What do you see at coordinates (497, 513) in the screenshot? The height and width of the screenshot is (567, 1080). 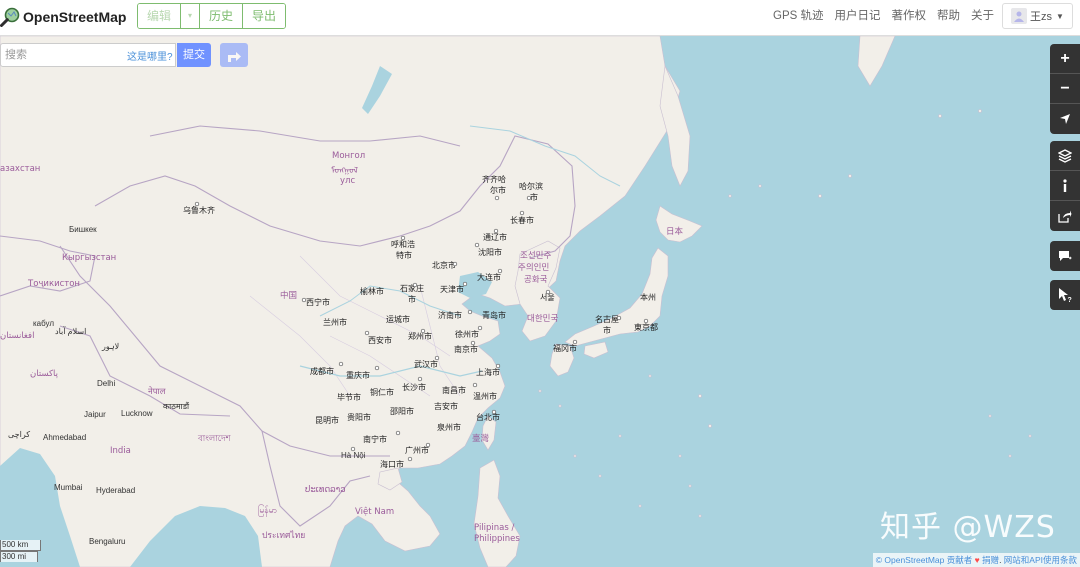 I see `land-philippines` at bounding box center [497, 513].